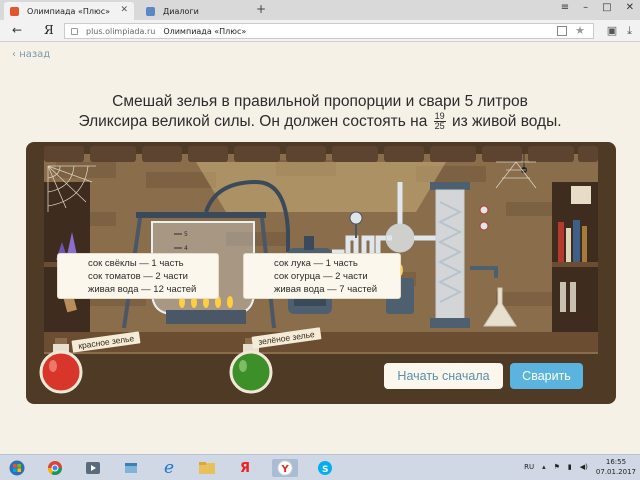  I want to click on valve-icon, so click(484, 210).